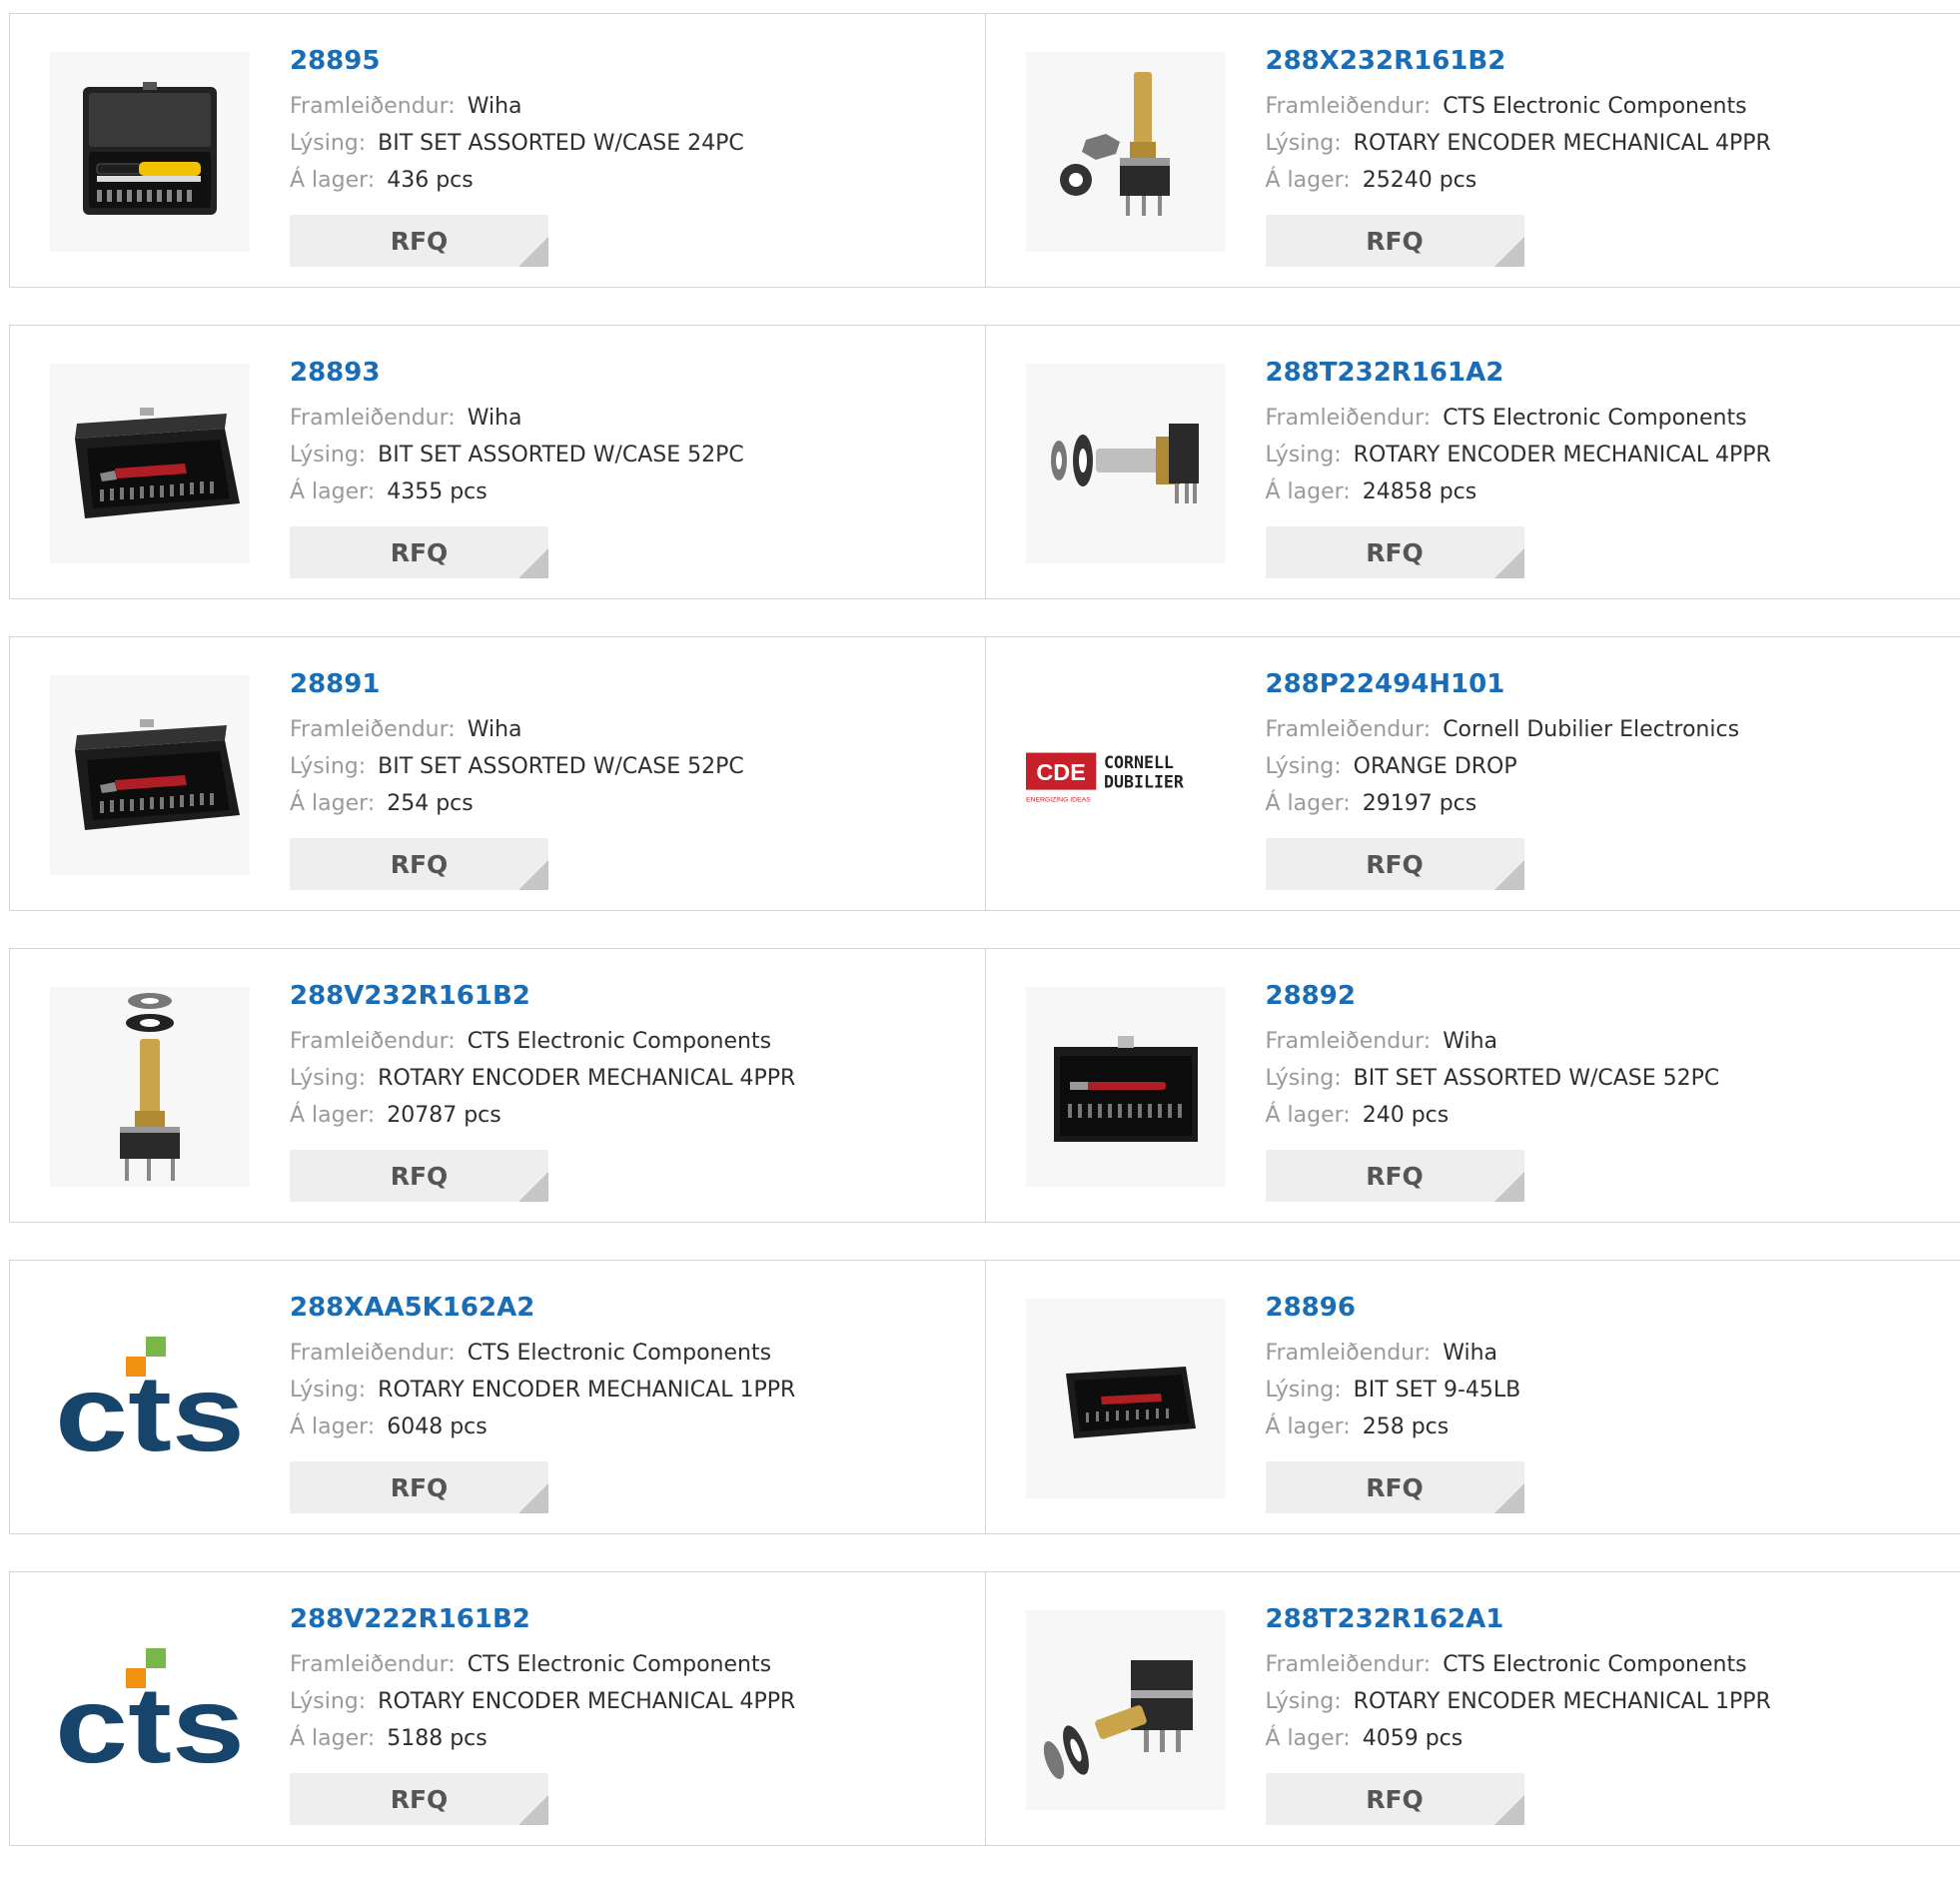  I want to click on description-row: Lýsing:BIT SET ASSORTED W/CASE 52PC, so click(1493, 1078).